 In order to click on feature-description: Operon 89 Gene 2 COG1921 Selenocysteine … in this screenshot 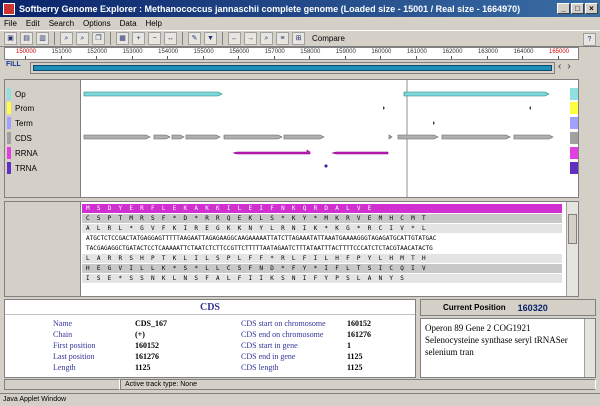, I will do `click(508, 348)`.